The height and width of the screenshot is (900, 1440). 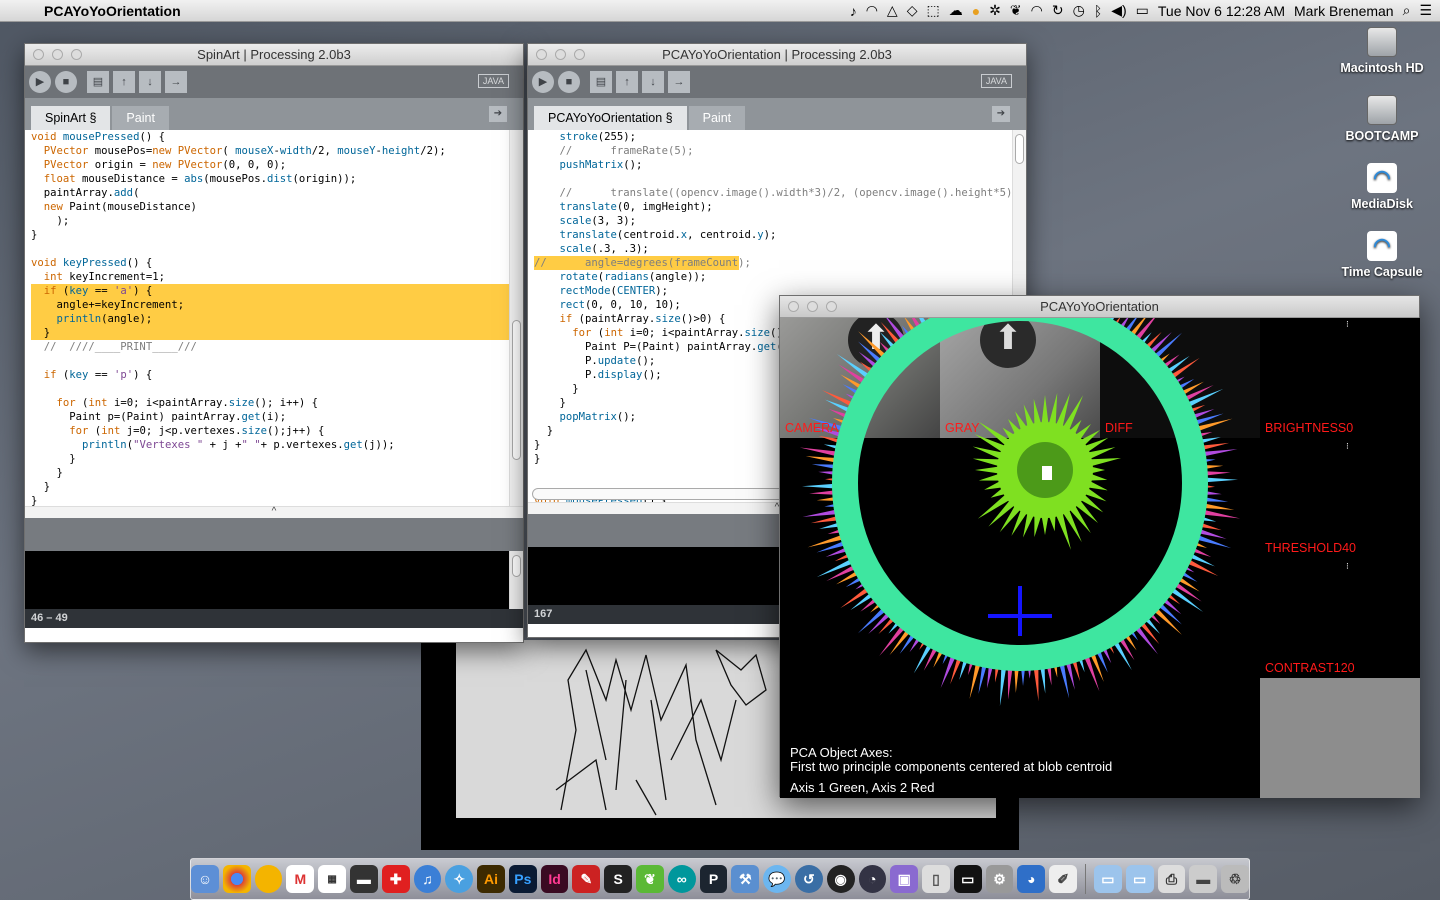 What do you see at coordinates (650, 879) in the screenshot?
I see `evernote-leaf-icon: ❦` at bounding box center [650, 879].